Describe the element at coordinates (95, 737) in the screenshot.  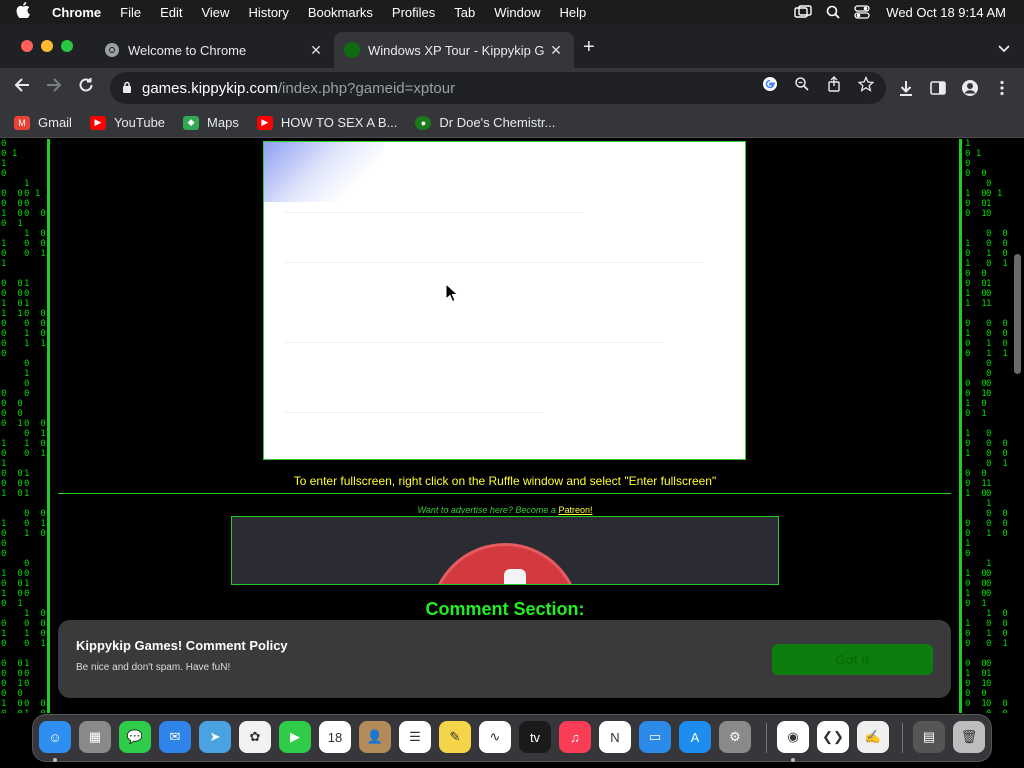
I see `launchpad-icon: ▦` at that location.